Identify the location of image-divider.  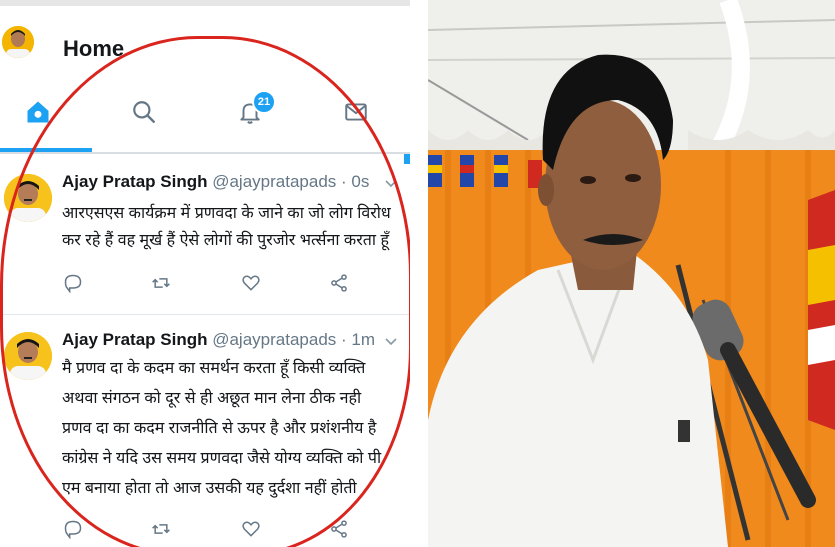
(419, 273).